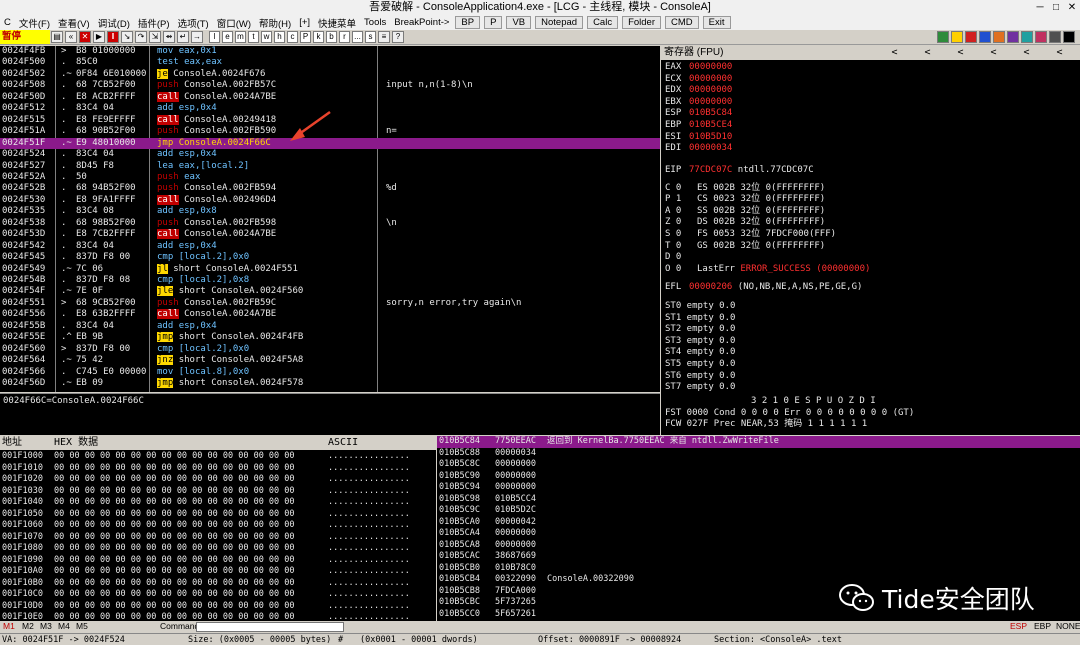 The height and width of the screenshot is (645, 1080). Describe the element at coordinates (1055, 37) in the screenshot. I see `plugin-gray-icon` at that location.